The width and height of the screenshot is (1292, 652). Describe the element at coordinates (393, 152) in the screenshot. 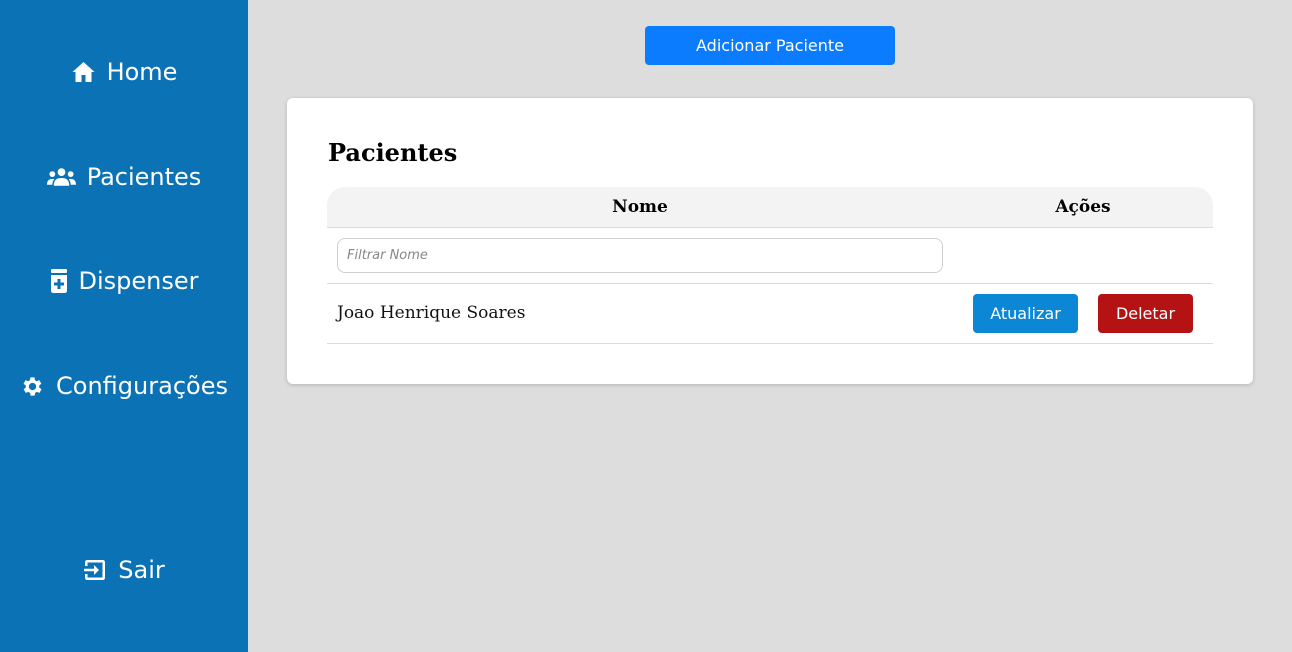

I see `page-title: Pacientes` at that location.